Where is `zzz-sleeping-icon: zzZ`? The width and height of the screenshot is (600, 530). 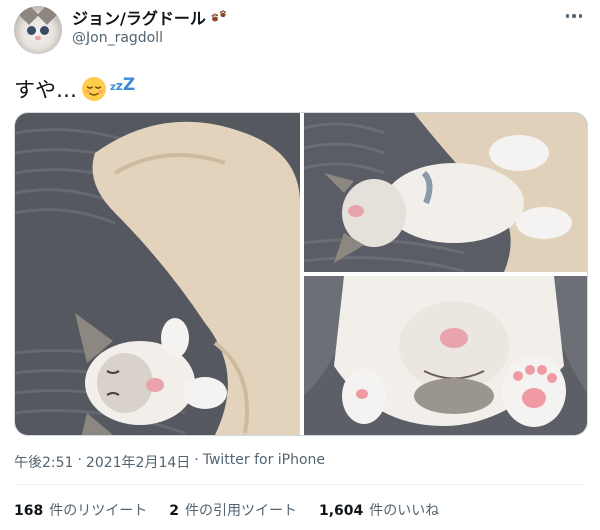 zzz-sleeping-icon: zzZ is located at coordinates (123, 85).